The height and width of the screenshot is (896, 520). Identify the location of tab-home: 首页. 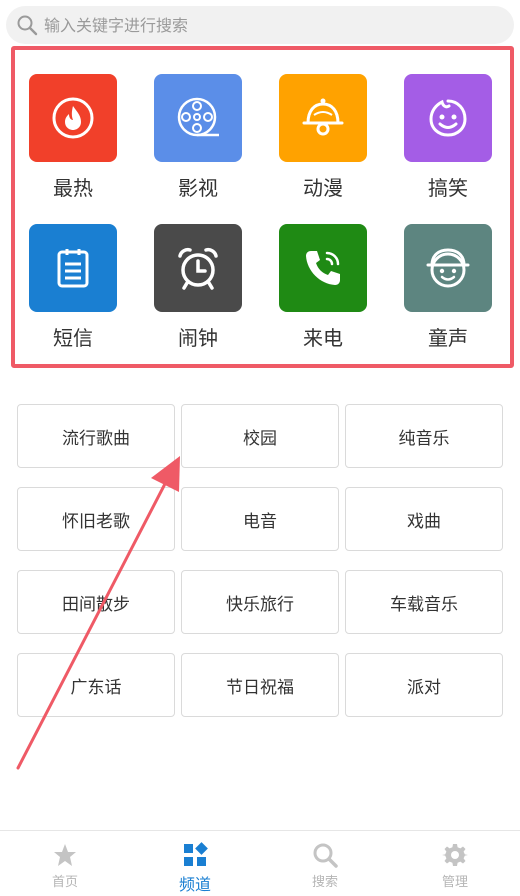
(65, 863).